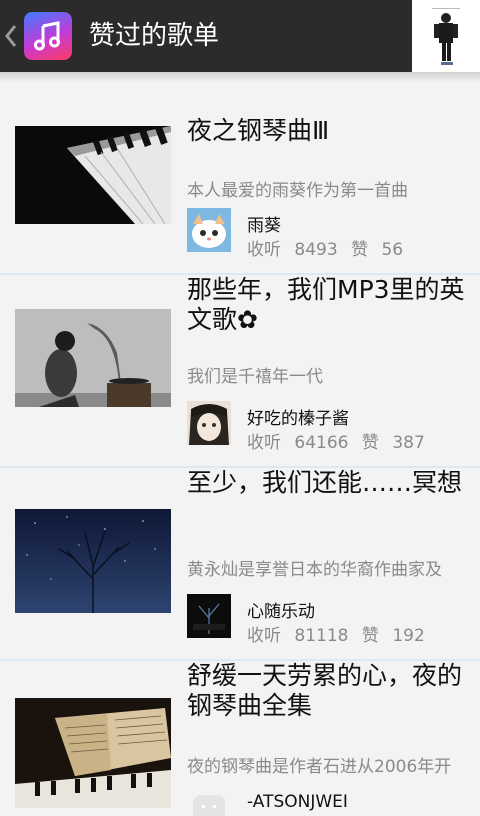 The width and height of the screenshot is (480, 816). I want to click on now-playing-thumbnail, so click(446, 36).